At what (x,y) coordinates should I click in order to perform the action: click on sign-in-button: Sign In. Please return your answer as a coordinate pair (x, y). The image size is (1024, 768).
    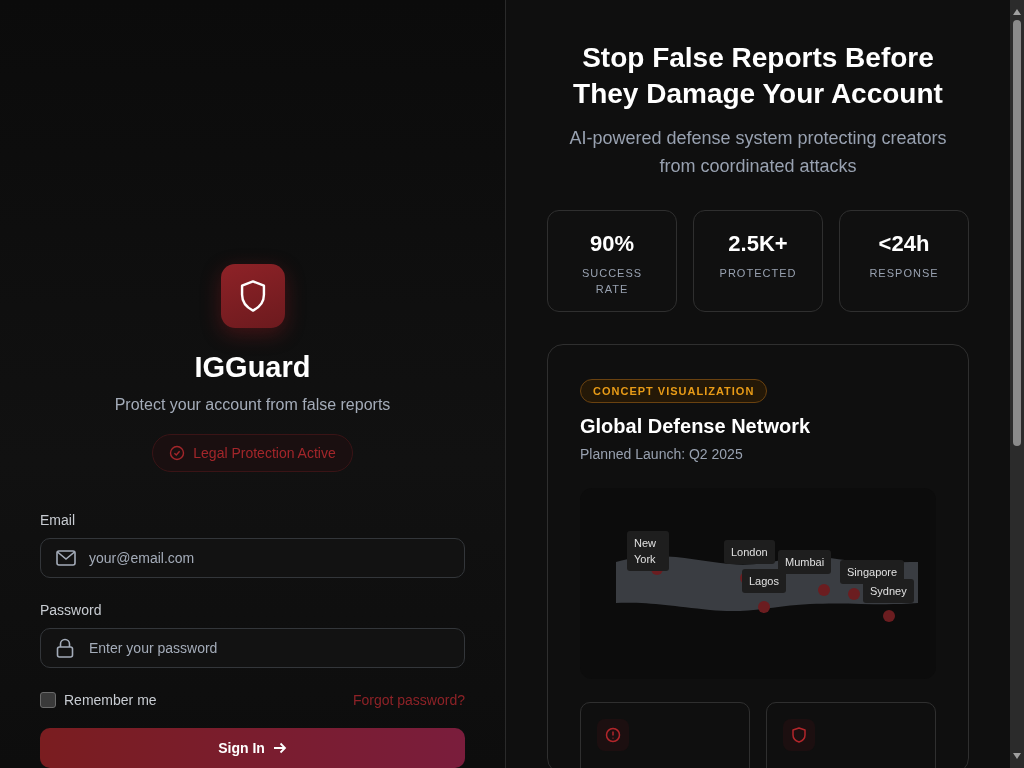
    Looking at the image, I should click on (252, 747).